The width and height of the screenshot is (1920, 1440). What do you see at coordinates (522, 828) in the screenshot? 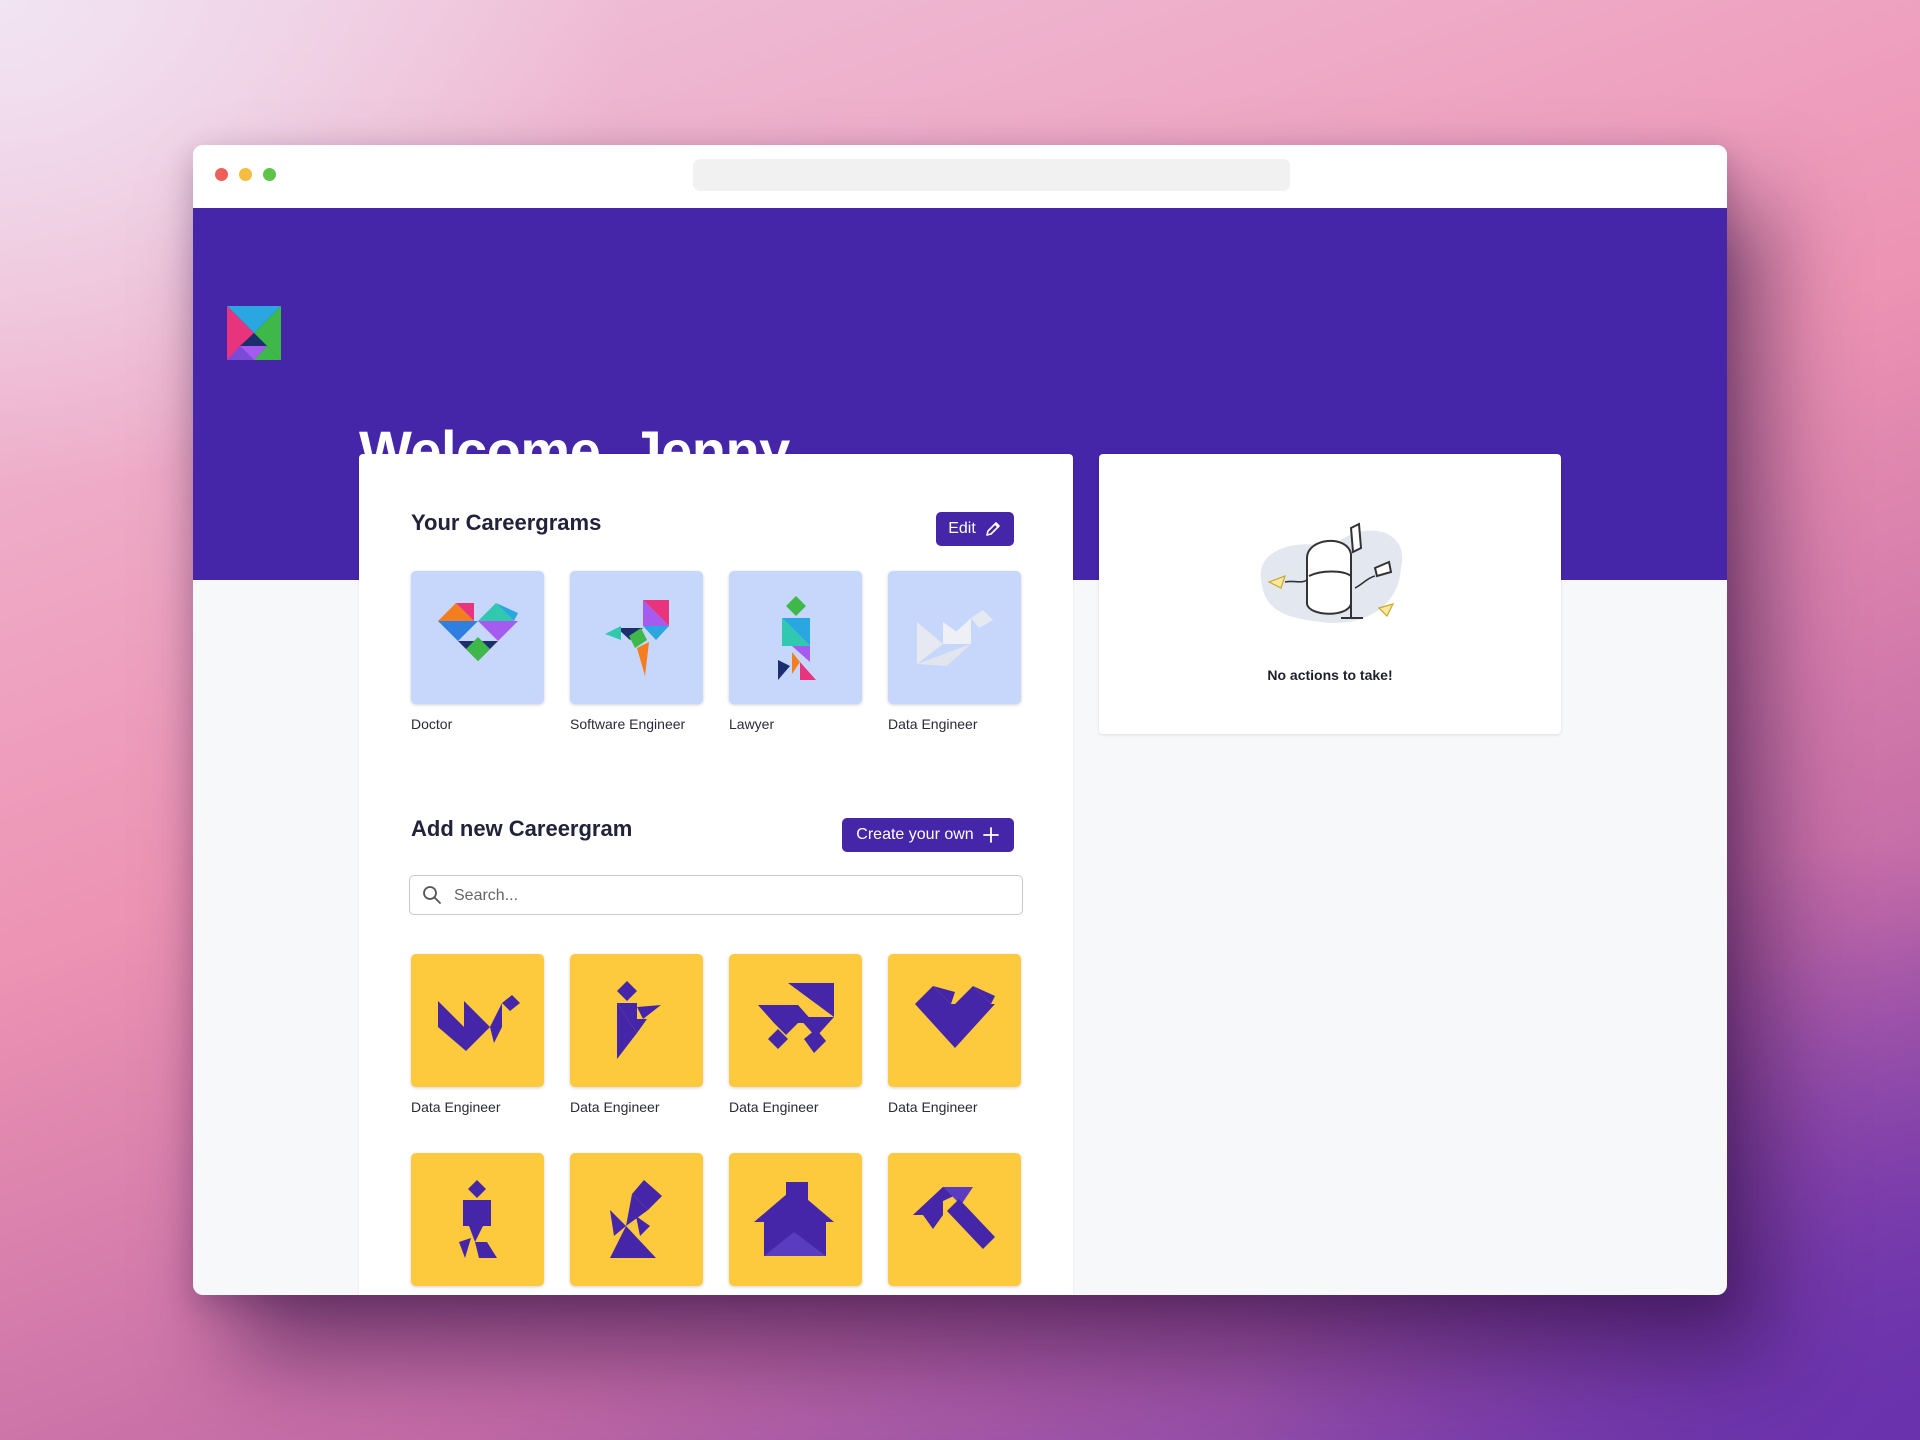
I see `add-new-careergram-title: Add new Careergram` at bounding box center [522, 828].